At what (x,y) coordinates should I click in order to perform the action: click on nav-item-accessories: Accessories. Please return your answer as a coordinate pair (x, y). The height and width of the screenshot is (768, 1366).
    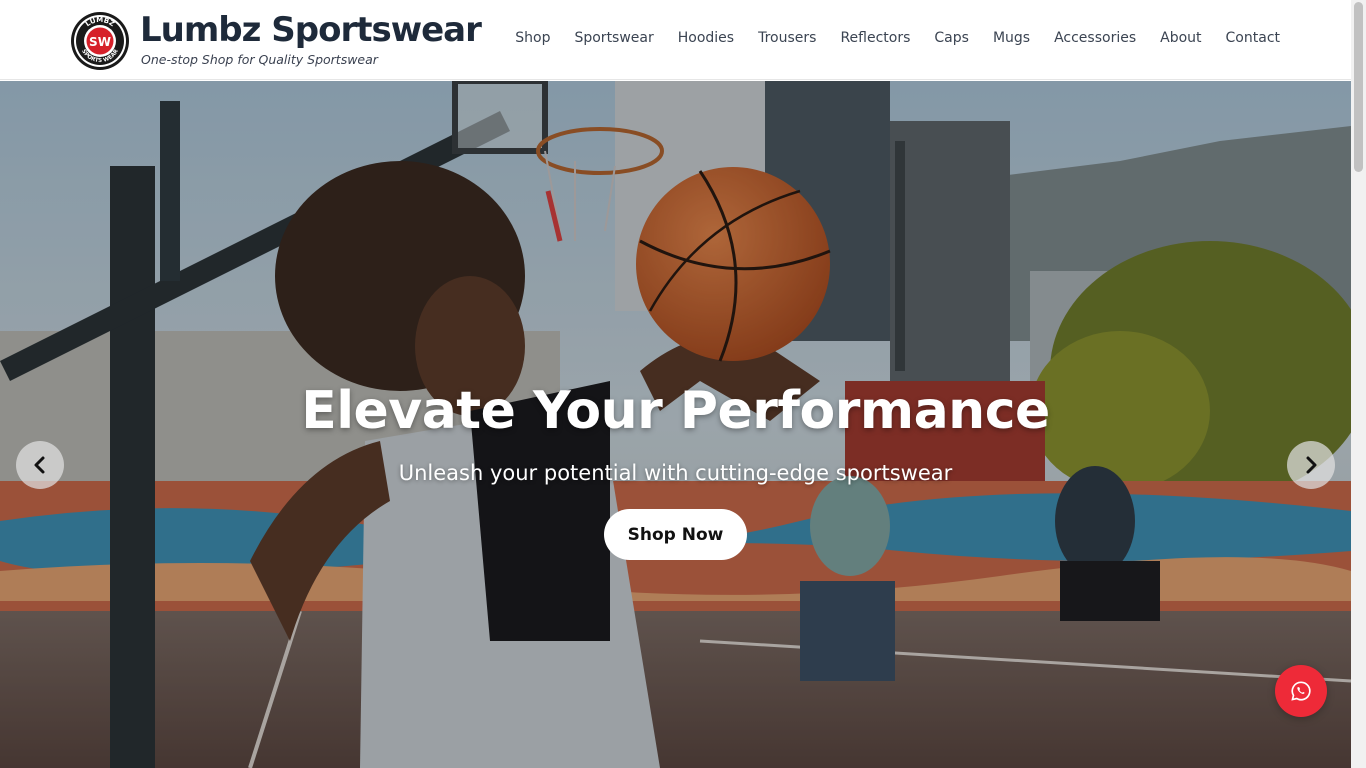
    Looking at the image, I should click on (1095, 38).